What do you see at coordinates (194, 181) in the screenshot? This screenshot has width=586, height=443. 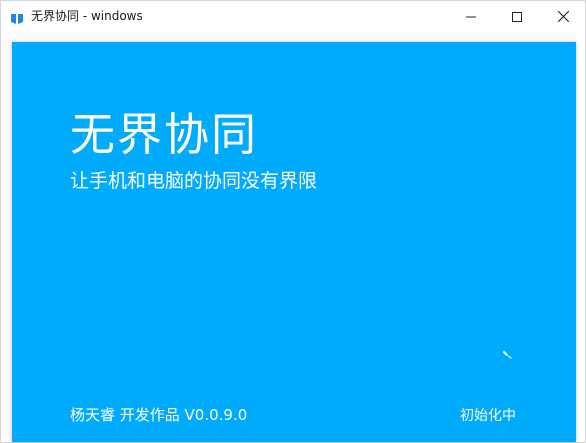 I see `tagline-text: 让手机和电脑的协同没有界限` at bounding box center [194, 181].